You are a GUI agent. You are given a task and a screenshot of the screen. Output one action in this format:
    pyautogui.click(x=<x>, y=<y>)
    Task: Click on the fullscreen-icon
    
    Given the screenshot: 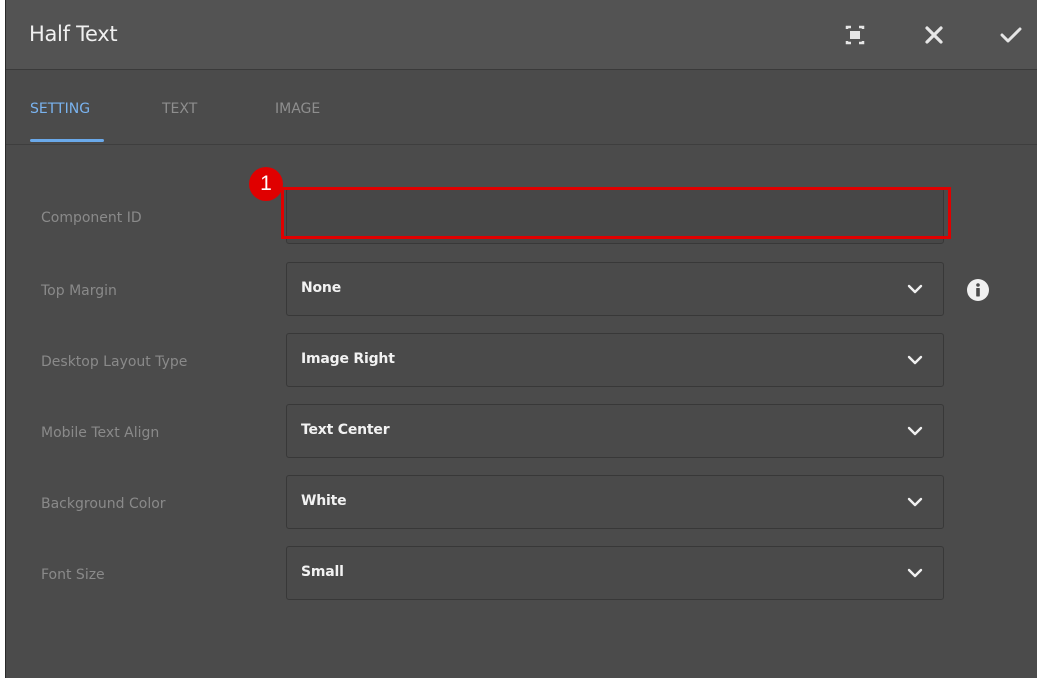 What is the action you would take?
    pyautogui.click(x=855, y=35)
    